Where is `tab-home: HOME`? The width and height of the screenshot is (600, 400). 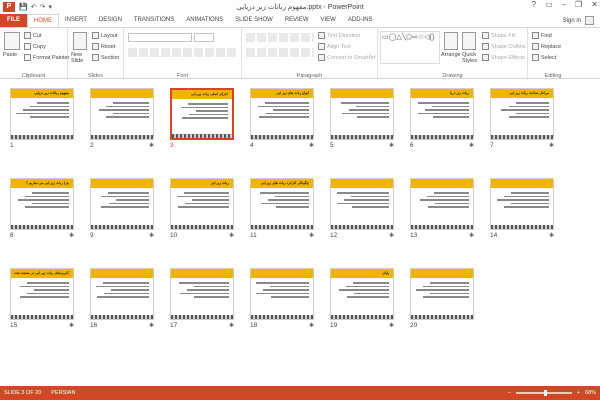
tab-home: HOME is located at coordinates (43, 20).